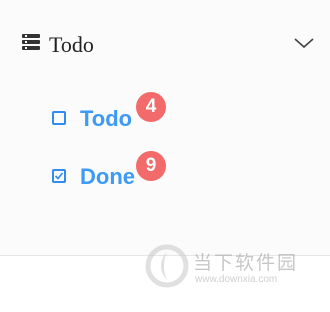 The width and height of the screenshot is (330, 312). Describe the element at coordinates (59, 118) in the screenshot. I see `unchecked-box-icon` at that location.